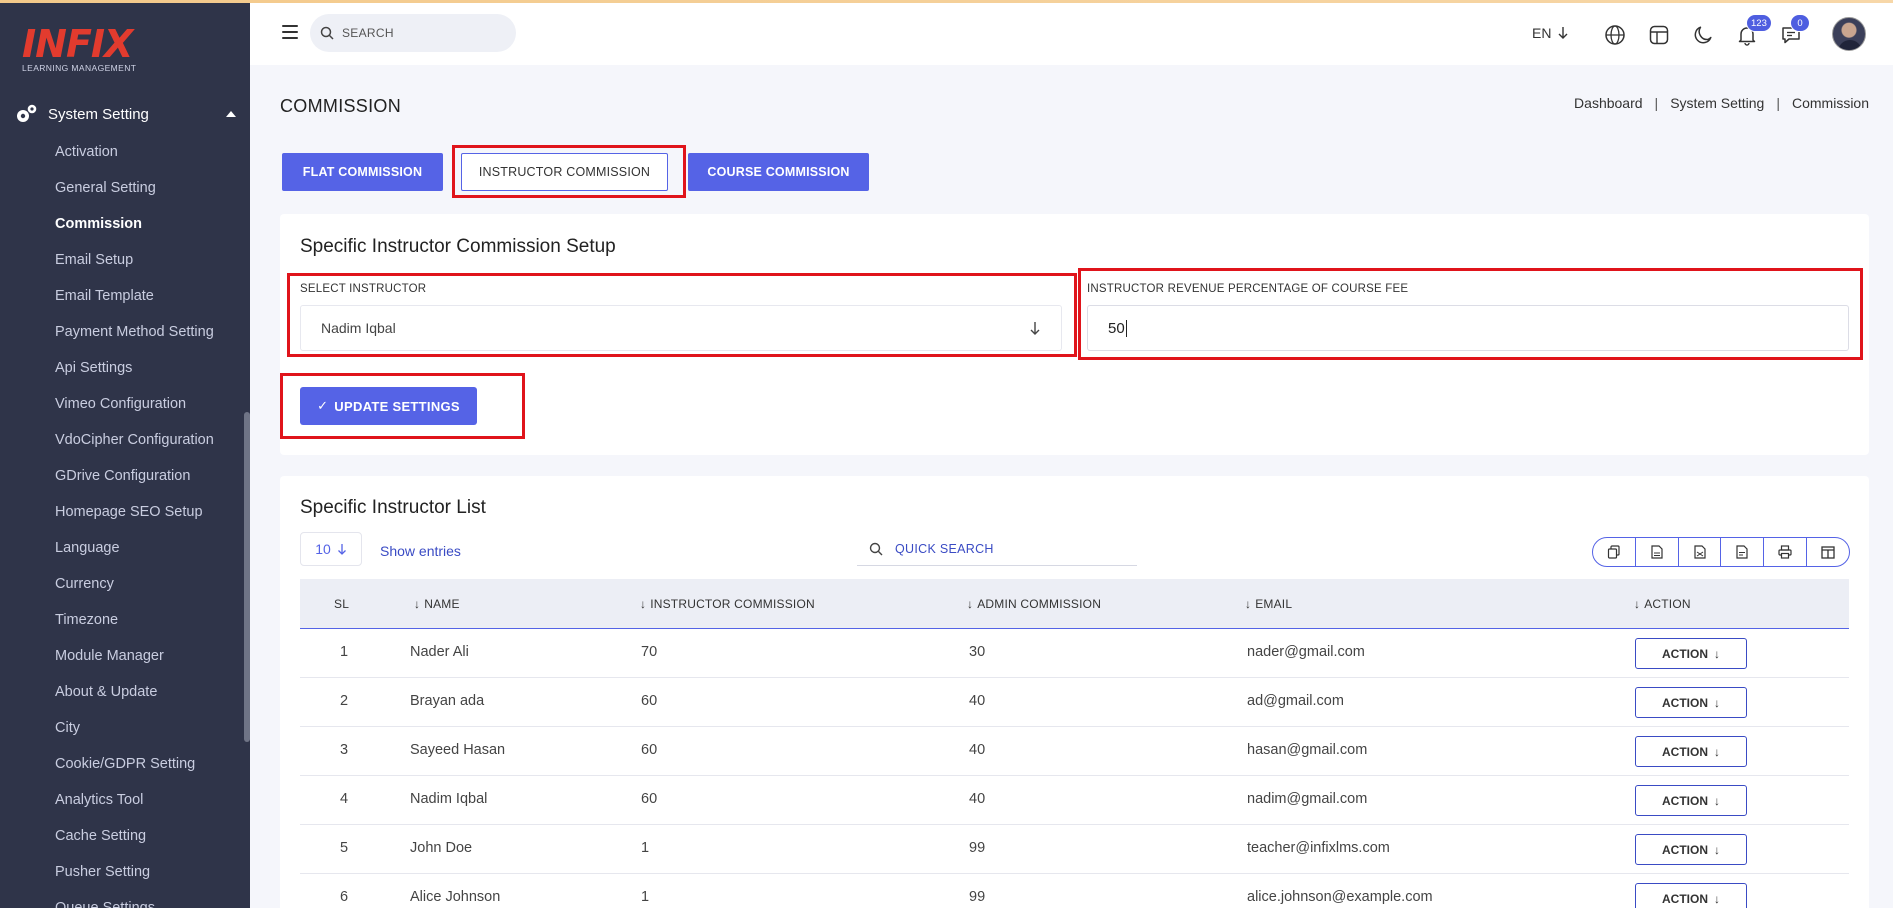 Image resolution: width=1893 pixels, height=908 pixels. Describe the element at coordinates (134, 662) in the screenshot. I see `sidebar-item-module-manager: Module Manager` at that location.